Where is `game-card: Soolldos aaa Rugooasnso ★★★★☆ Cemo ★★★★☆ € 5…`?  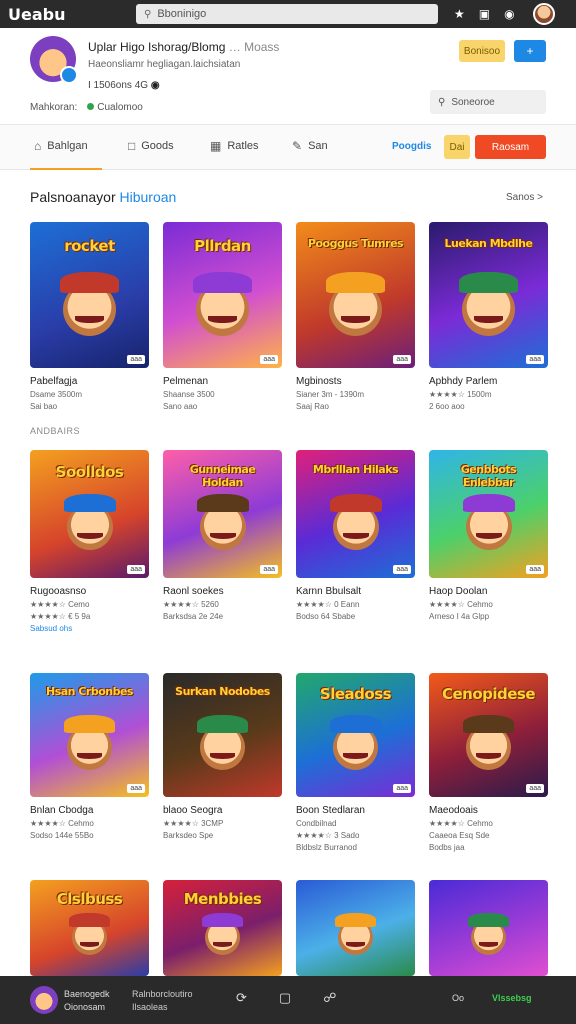
game-card: Soolldos aaa Rugooasnso ★★★★☆ Cemo ★★★★☆ € 5… is located at coordinates (89, 541).